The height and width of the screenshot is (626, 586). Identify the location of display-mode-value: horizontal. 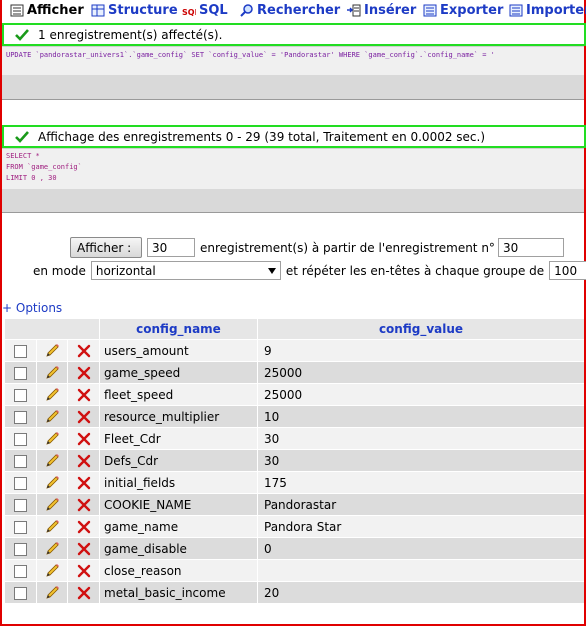
(125, 270).